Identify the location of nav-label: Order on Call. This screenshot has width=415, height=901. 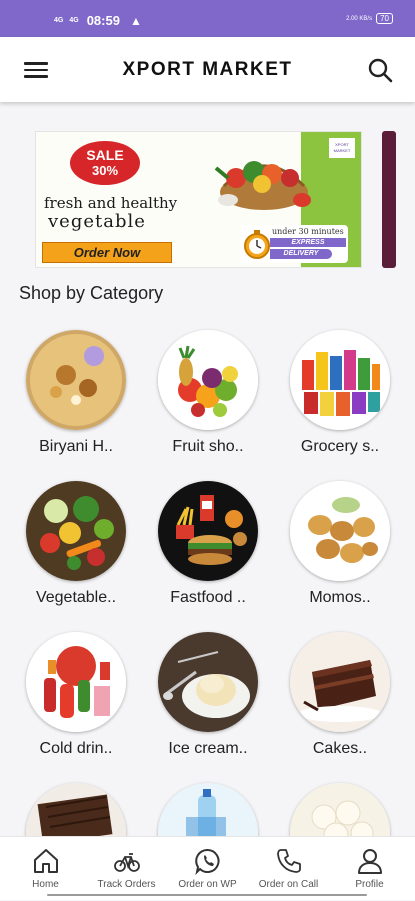
(288, 884).